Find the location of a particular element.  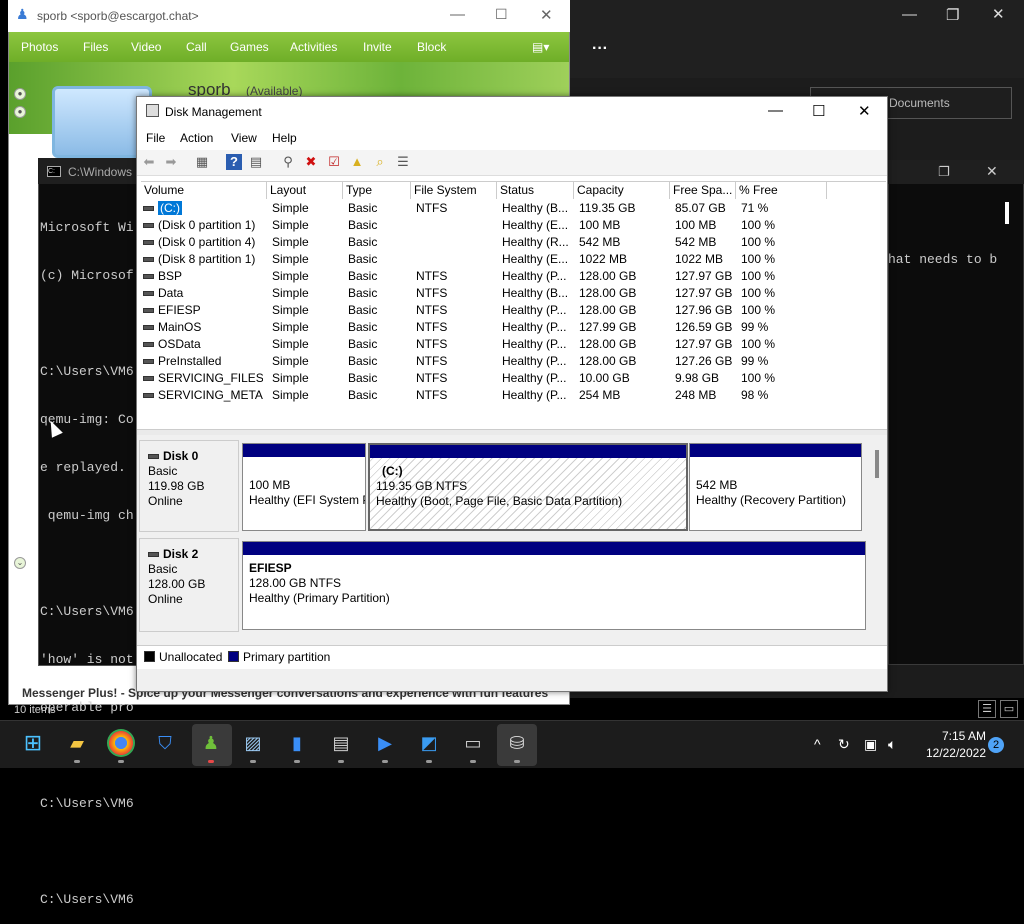

explorer-close-icon: ✕ is located at coordinates (998, 14).